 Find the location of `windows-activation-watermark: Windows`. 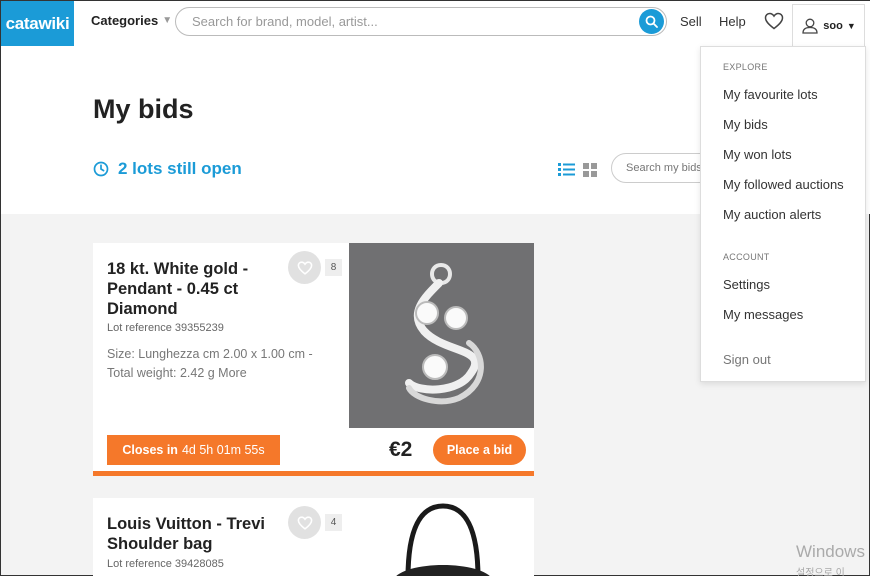

windows-activation-watermark: Windows is located at coordinates (830, 551).